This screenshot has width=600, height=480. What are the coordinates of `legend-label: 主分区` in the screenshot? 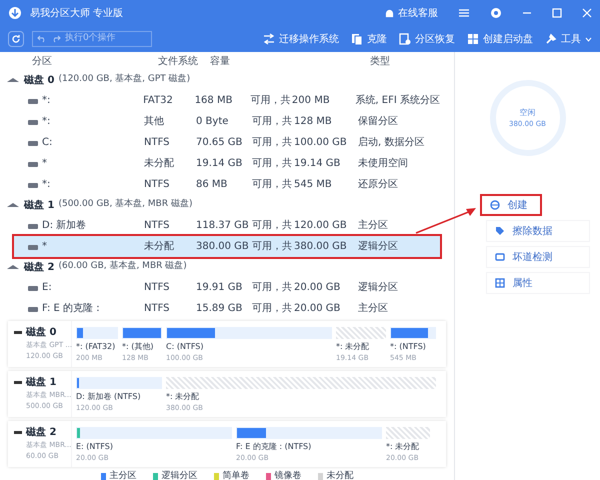 It's located at (123, 475).